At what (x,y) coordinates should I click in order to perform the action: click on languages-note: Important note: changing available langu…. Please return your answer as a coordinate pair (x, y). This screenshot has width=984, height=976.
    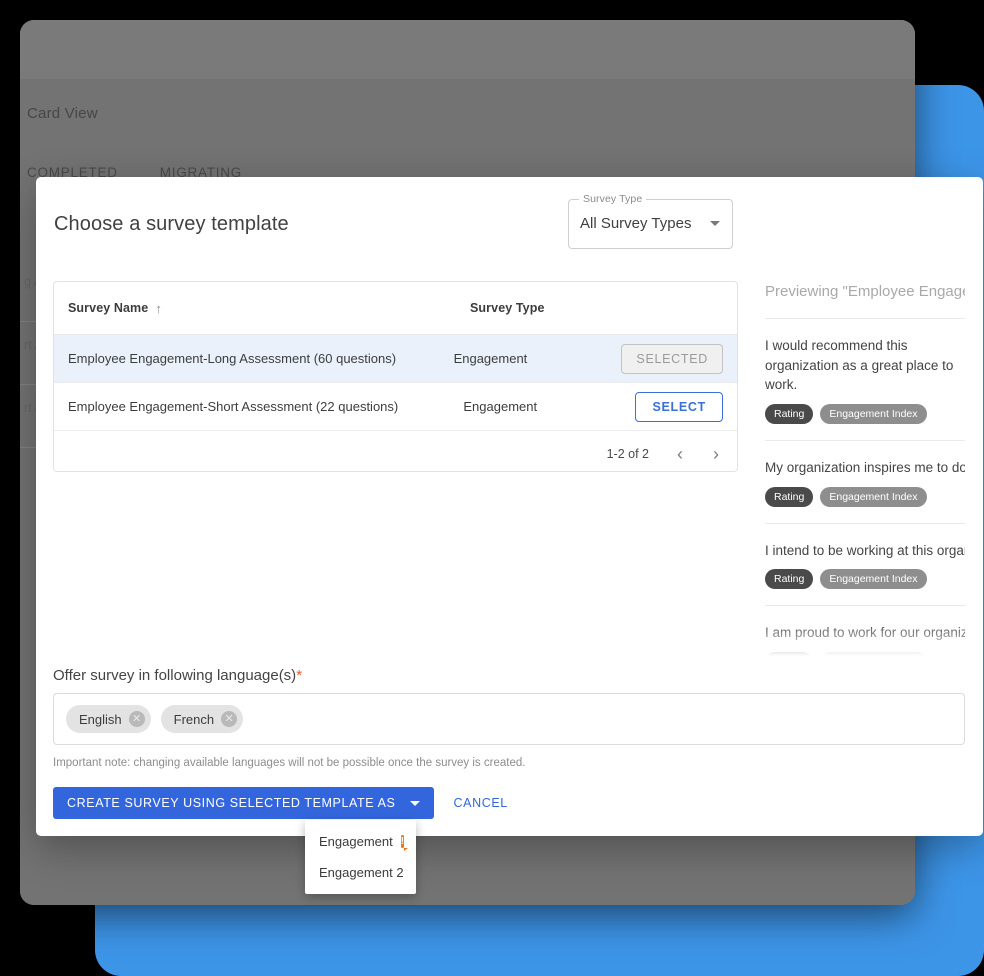
    Looking at the image, I should click on (289, 763).